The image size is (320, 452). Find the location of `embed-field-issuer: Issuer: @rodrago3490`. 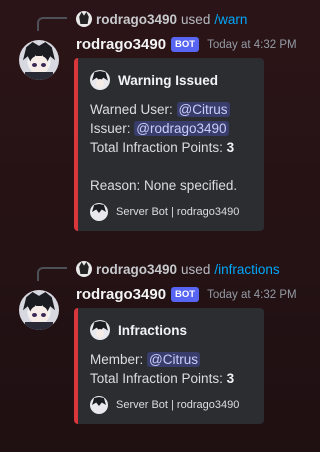

embed-field-issuer: Issuer: @rodrago3490 is located at coordinates (172, 128).